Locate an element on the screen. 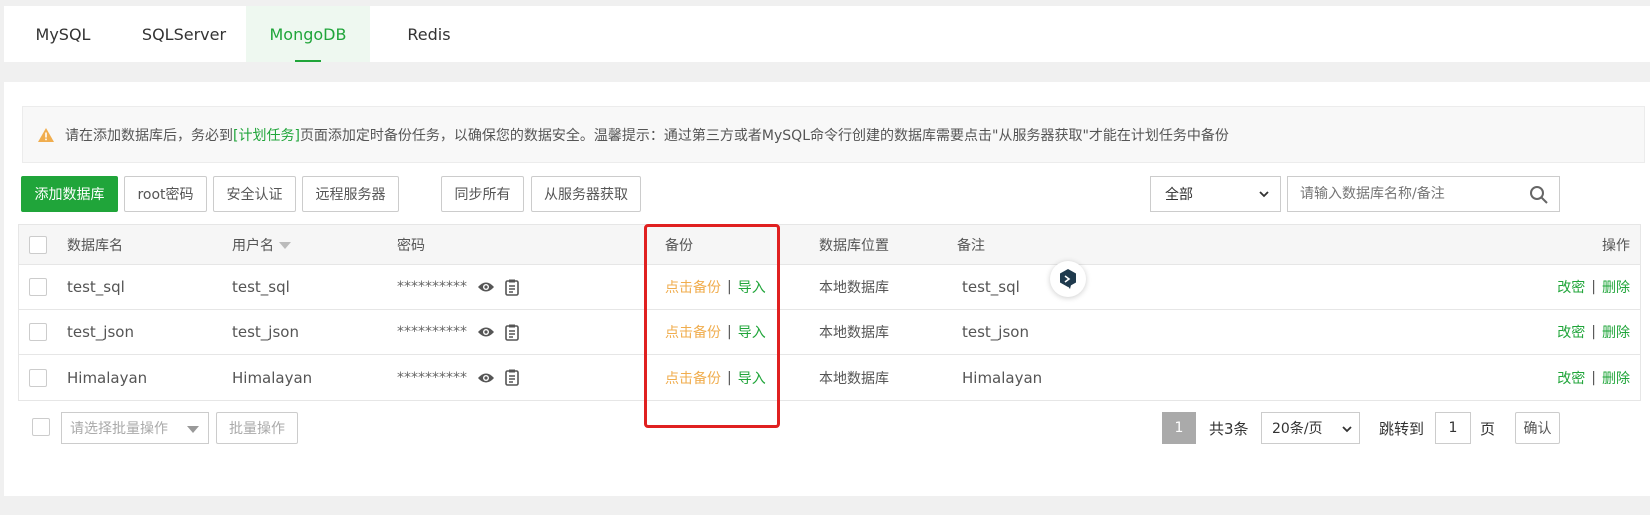  table-header: 数据库名 用户名 密码 备份 数据库位置 备注 操作 is located at coordinates (829, 245).